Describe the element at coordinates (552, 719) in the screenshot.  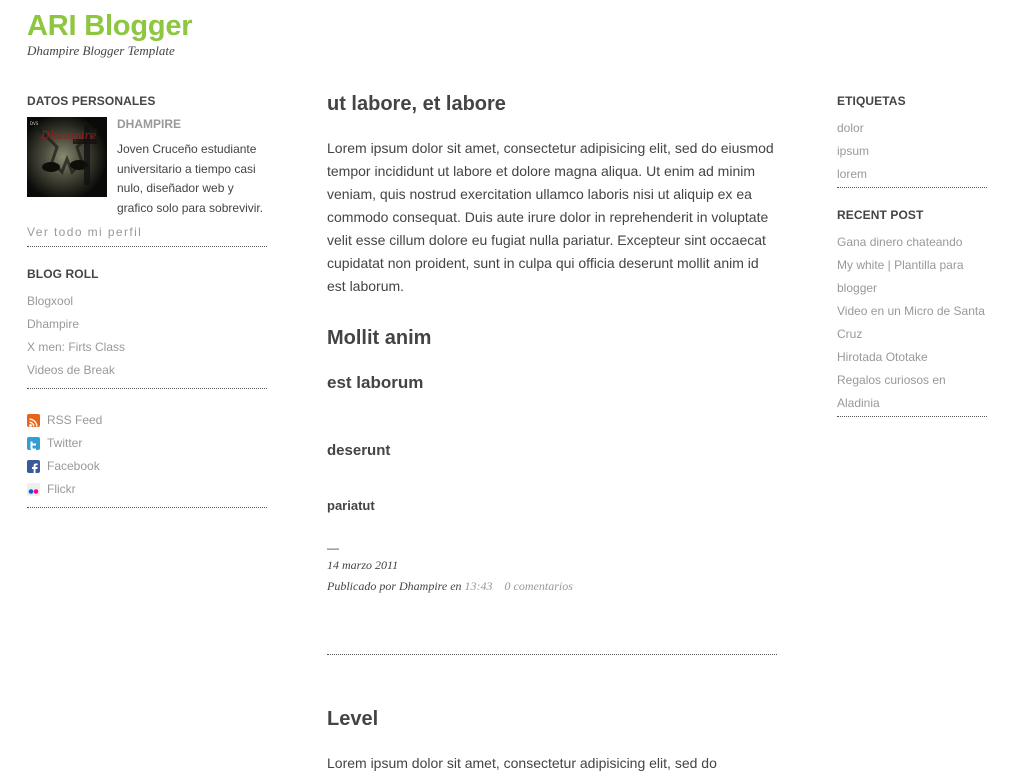
I see `post-title: Level` at that location.